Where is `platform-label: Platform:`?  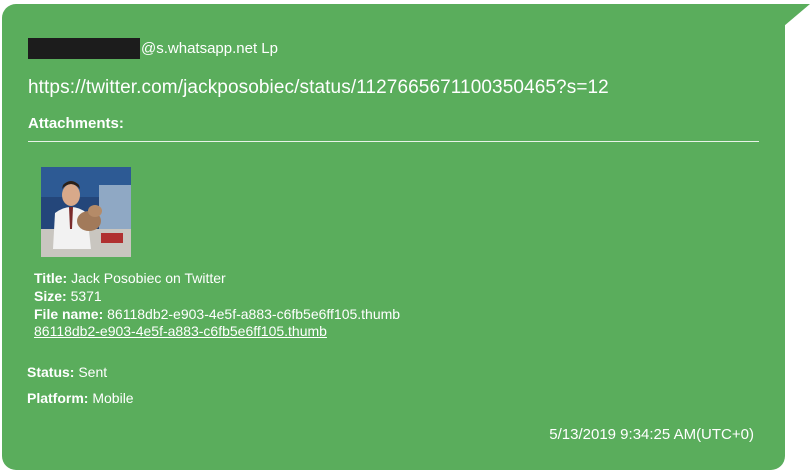
platform-label: Platform: is located at coordinates (58, 398).